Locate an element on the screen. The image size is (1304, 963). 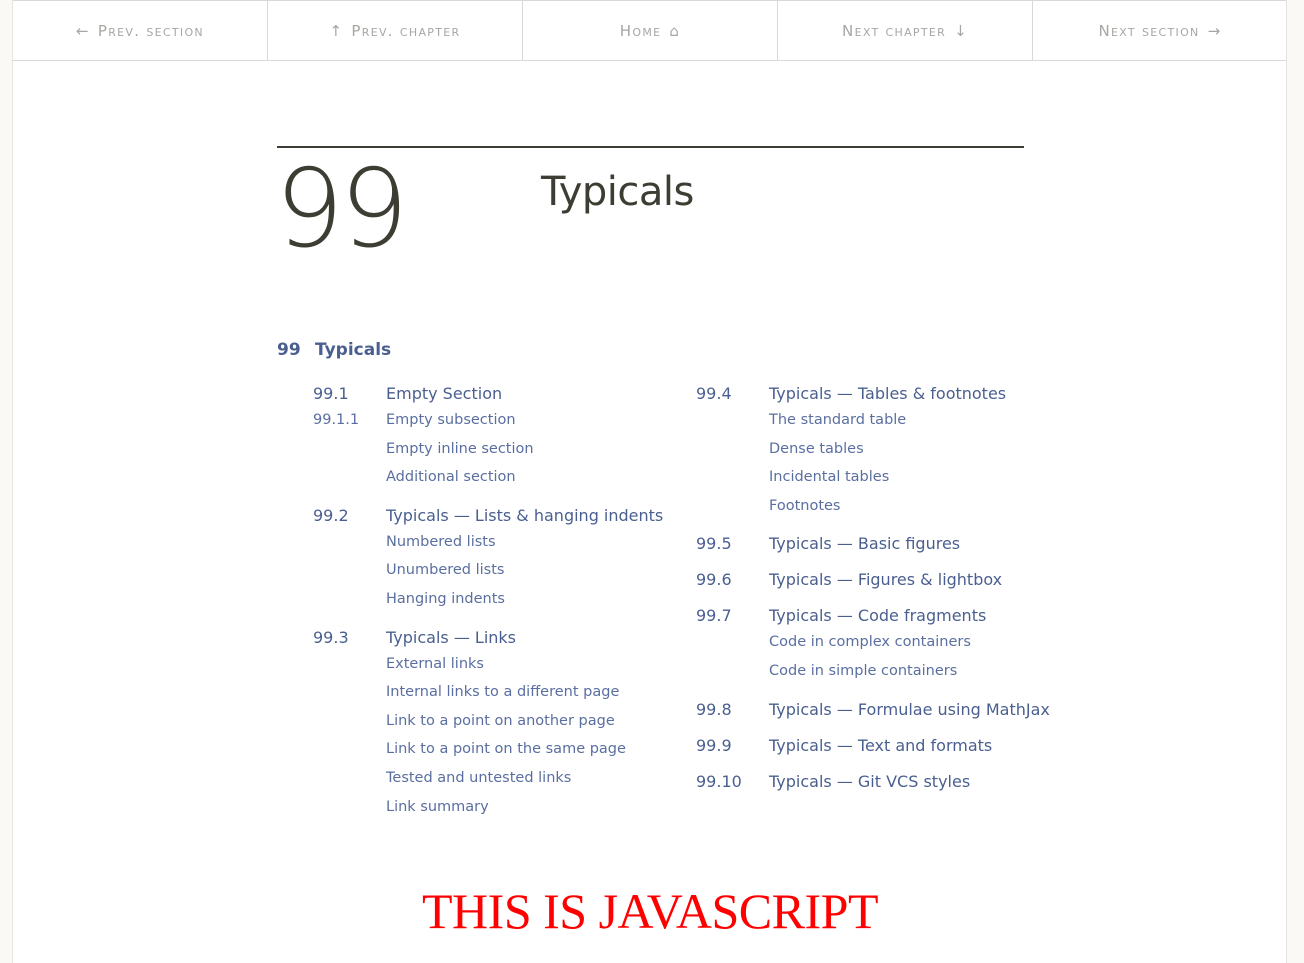
toc-section-number: 99.1 is located at coordinates (331, 393).